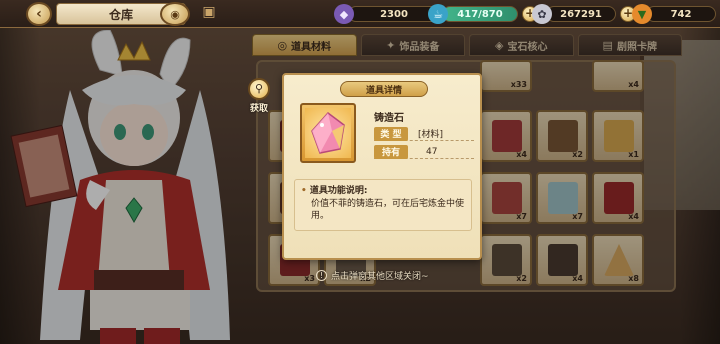  What do you see at coordinates (424, 151) in the screenshot?
I see `item-owned-row: 持有 47` at bounding box center [424, 151].